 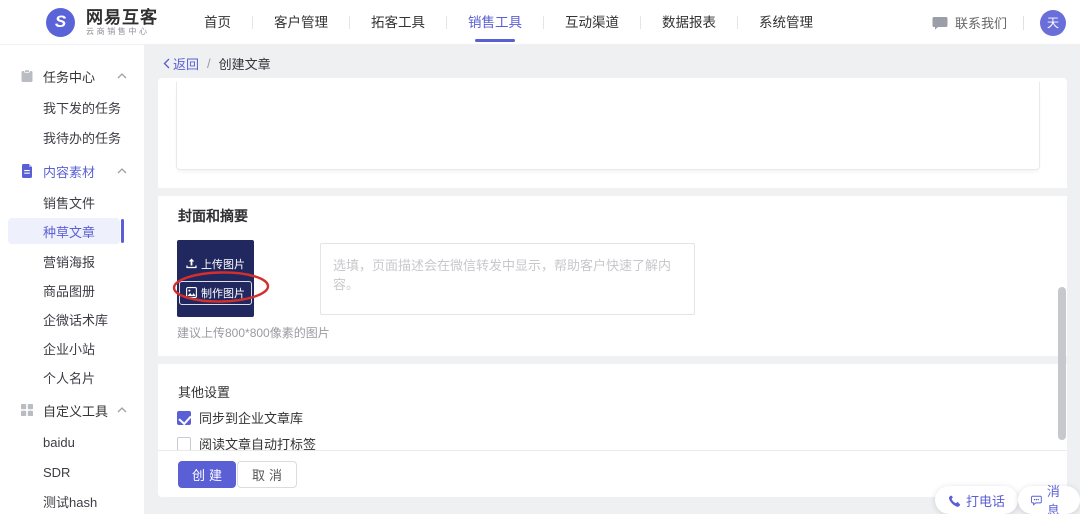 I want to click on sidebar-item-my-pending-tasks: 我待办的任务, so click(x=72, y=137).